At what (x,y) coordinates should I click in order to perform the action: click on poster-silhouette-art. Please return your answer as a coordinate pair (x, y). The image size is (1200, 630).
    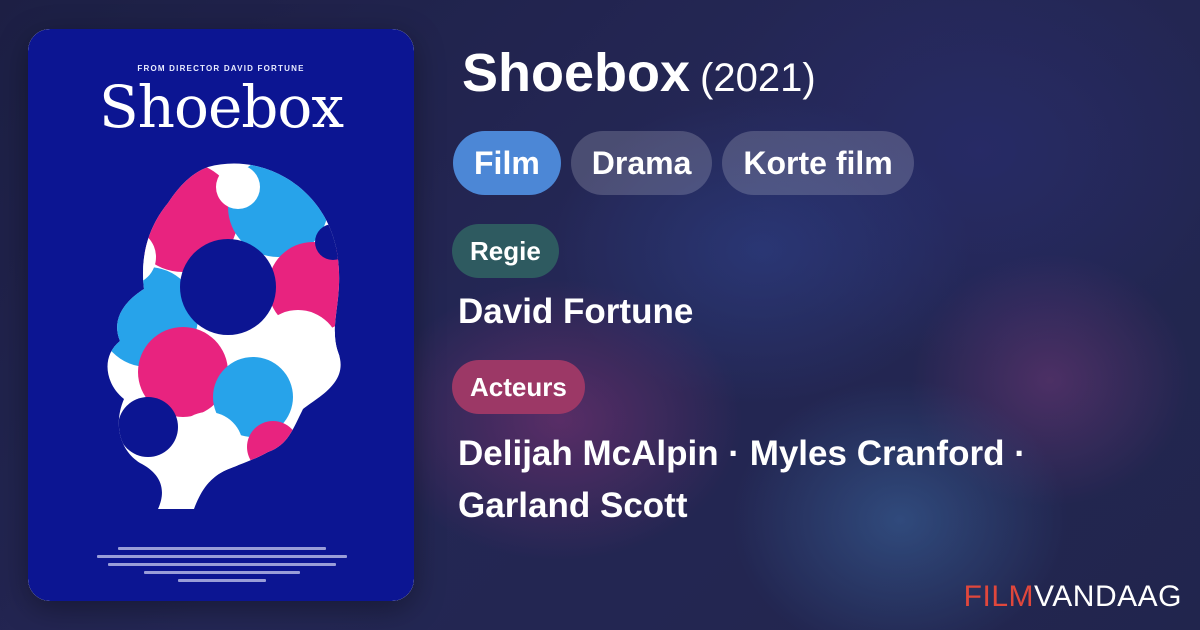
    Looking at the image, I should click on (224, 336).